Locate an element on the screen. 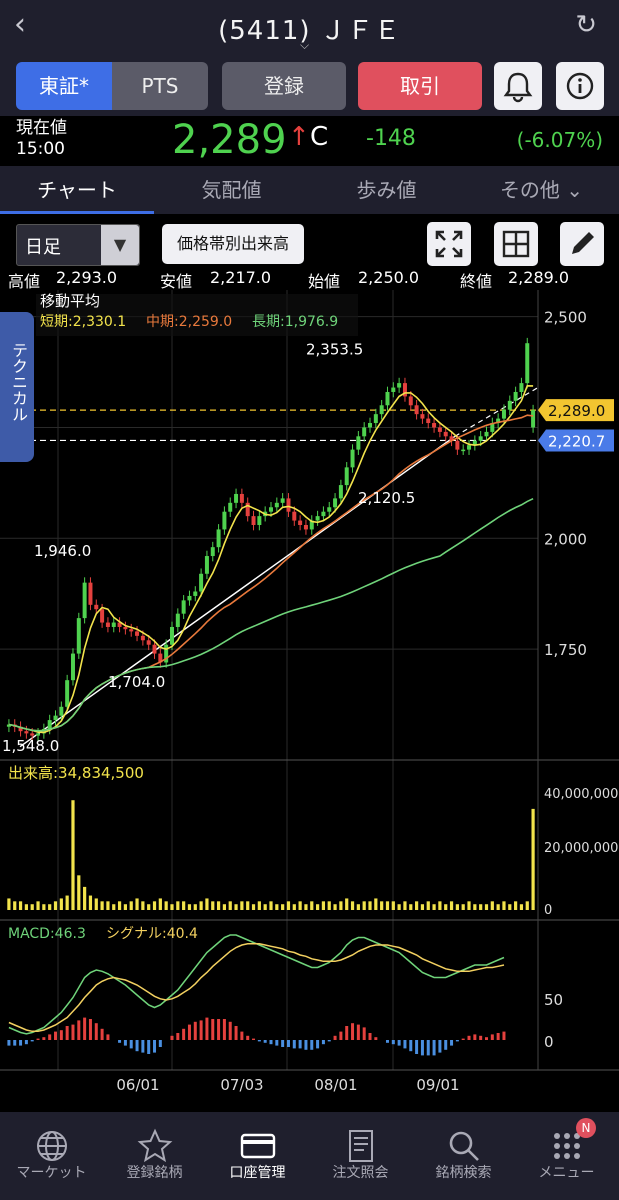 This screenshot has height=1200, width=619. trade-button: 取引 is located at coordinates (420, 86).